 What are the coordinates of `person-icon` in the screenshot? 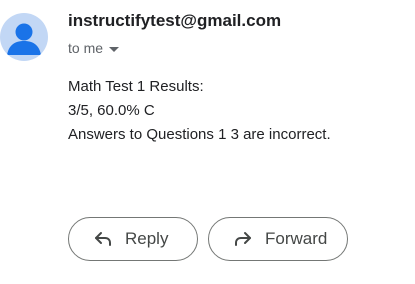 It's located at (24, 39).